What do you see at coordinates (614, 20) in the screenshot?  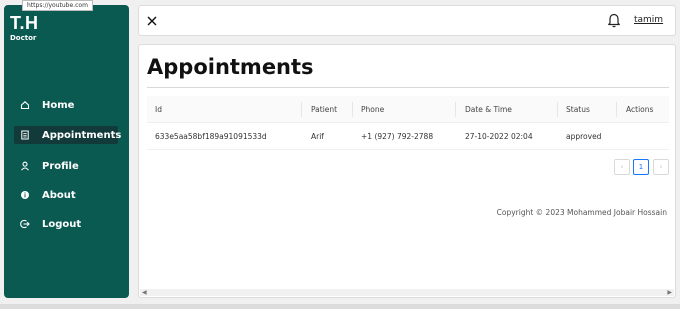 I see `bell-icon` at bounding box center [614, 20].